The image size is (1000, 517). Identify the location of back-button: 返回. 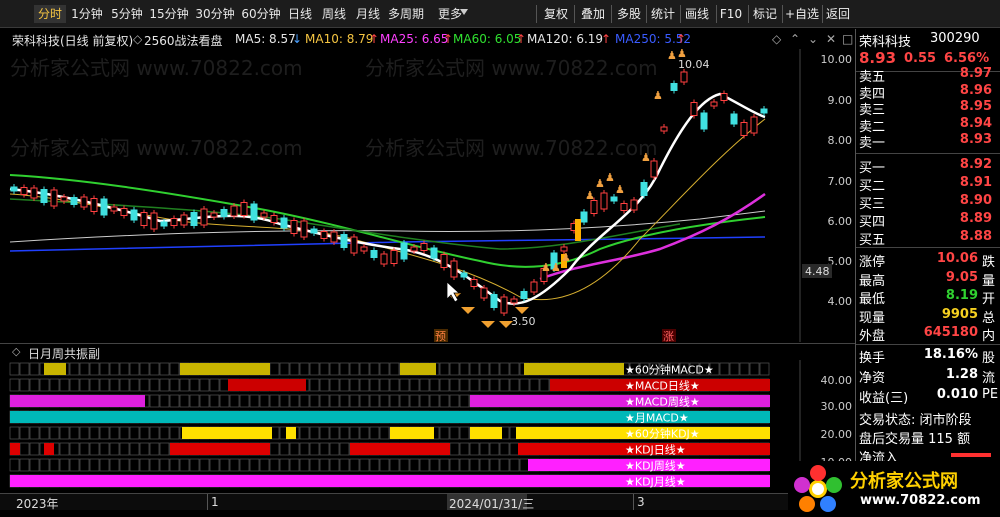
(838, 14).